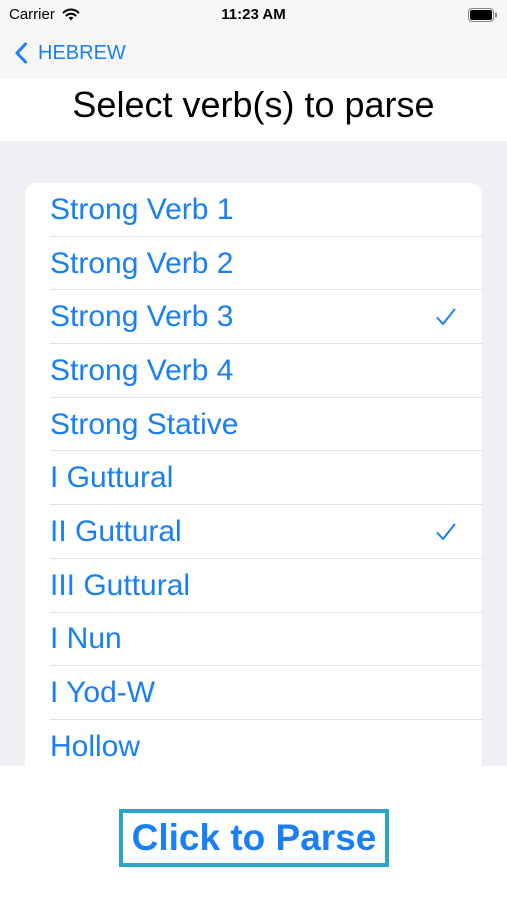  I want to click on verb-label: Strong Stative, so click(144, 424).